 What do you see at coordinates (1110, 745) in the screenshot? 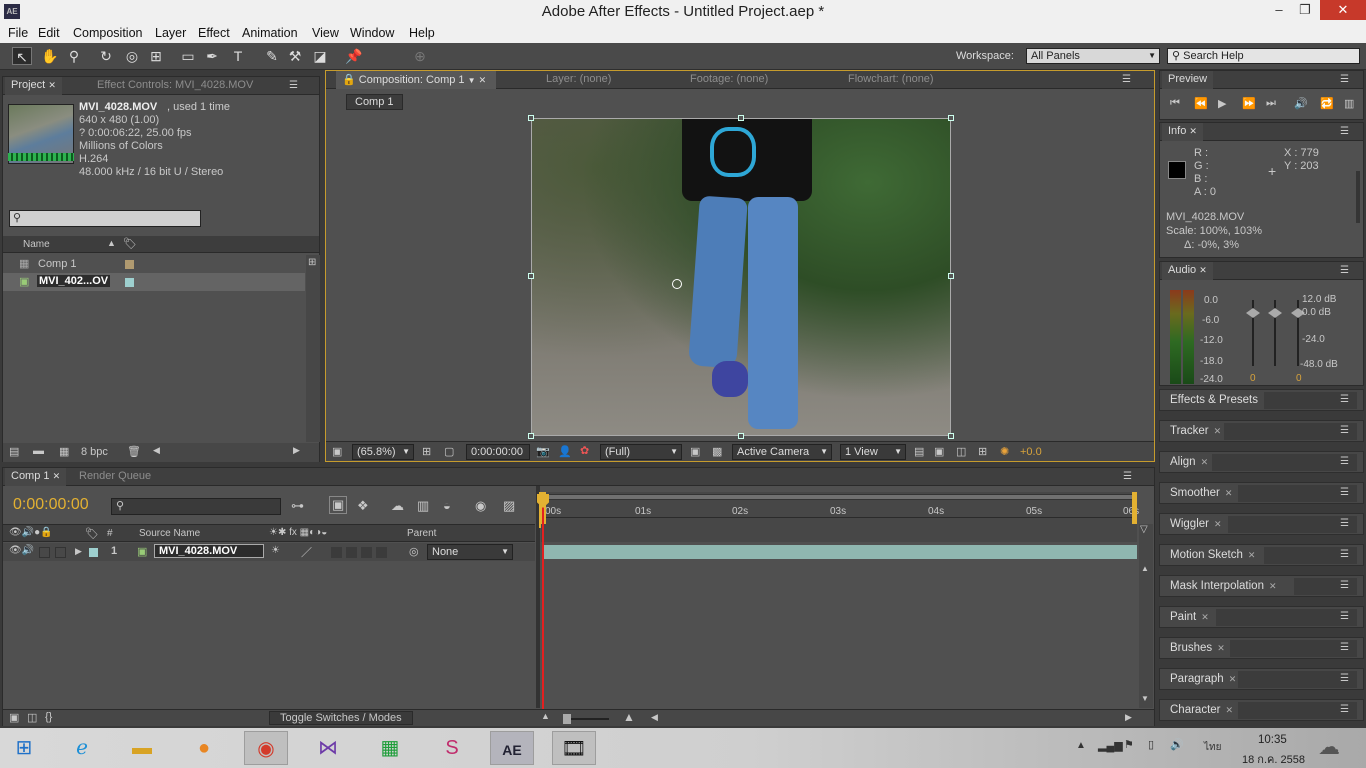
I see `network-icon: ▂▄▆` at bounding box center [1110, 745].